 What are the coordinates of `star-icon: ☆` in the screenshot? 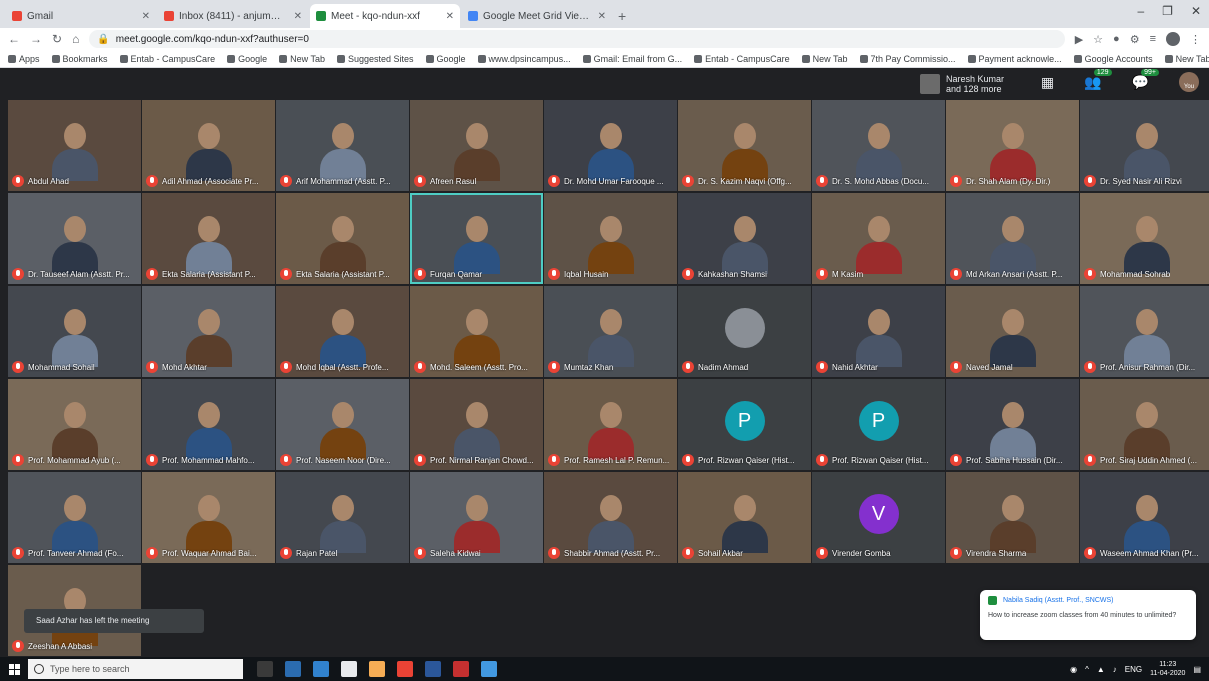 It's located at (1098, 39).